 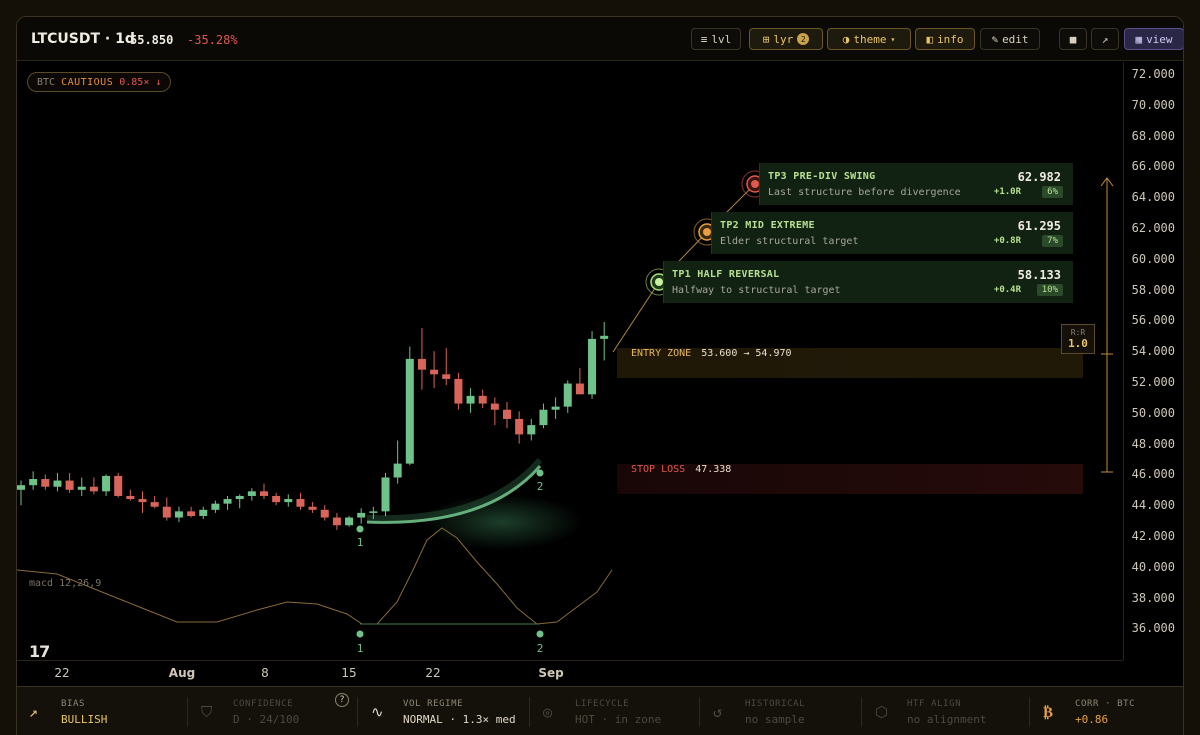 I want to click on time-tick: 22, so click(x=62, y=673).